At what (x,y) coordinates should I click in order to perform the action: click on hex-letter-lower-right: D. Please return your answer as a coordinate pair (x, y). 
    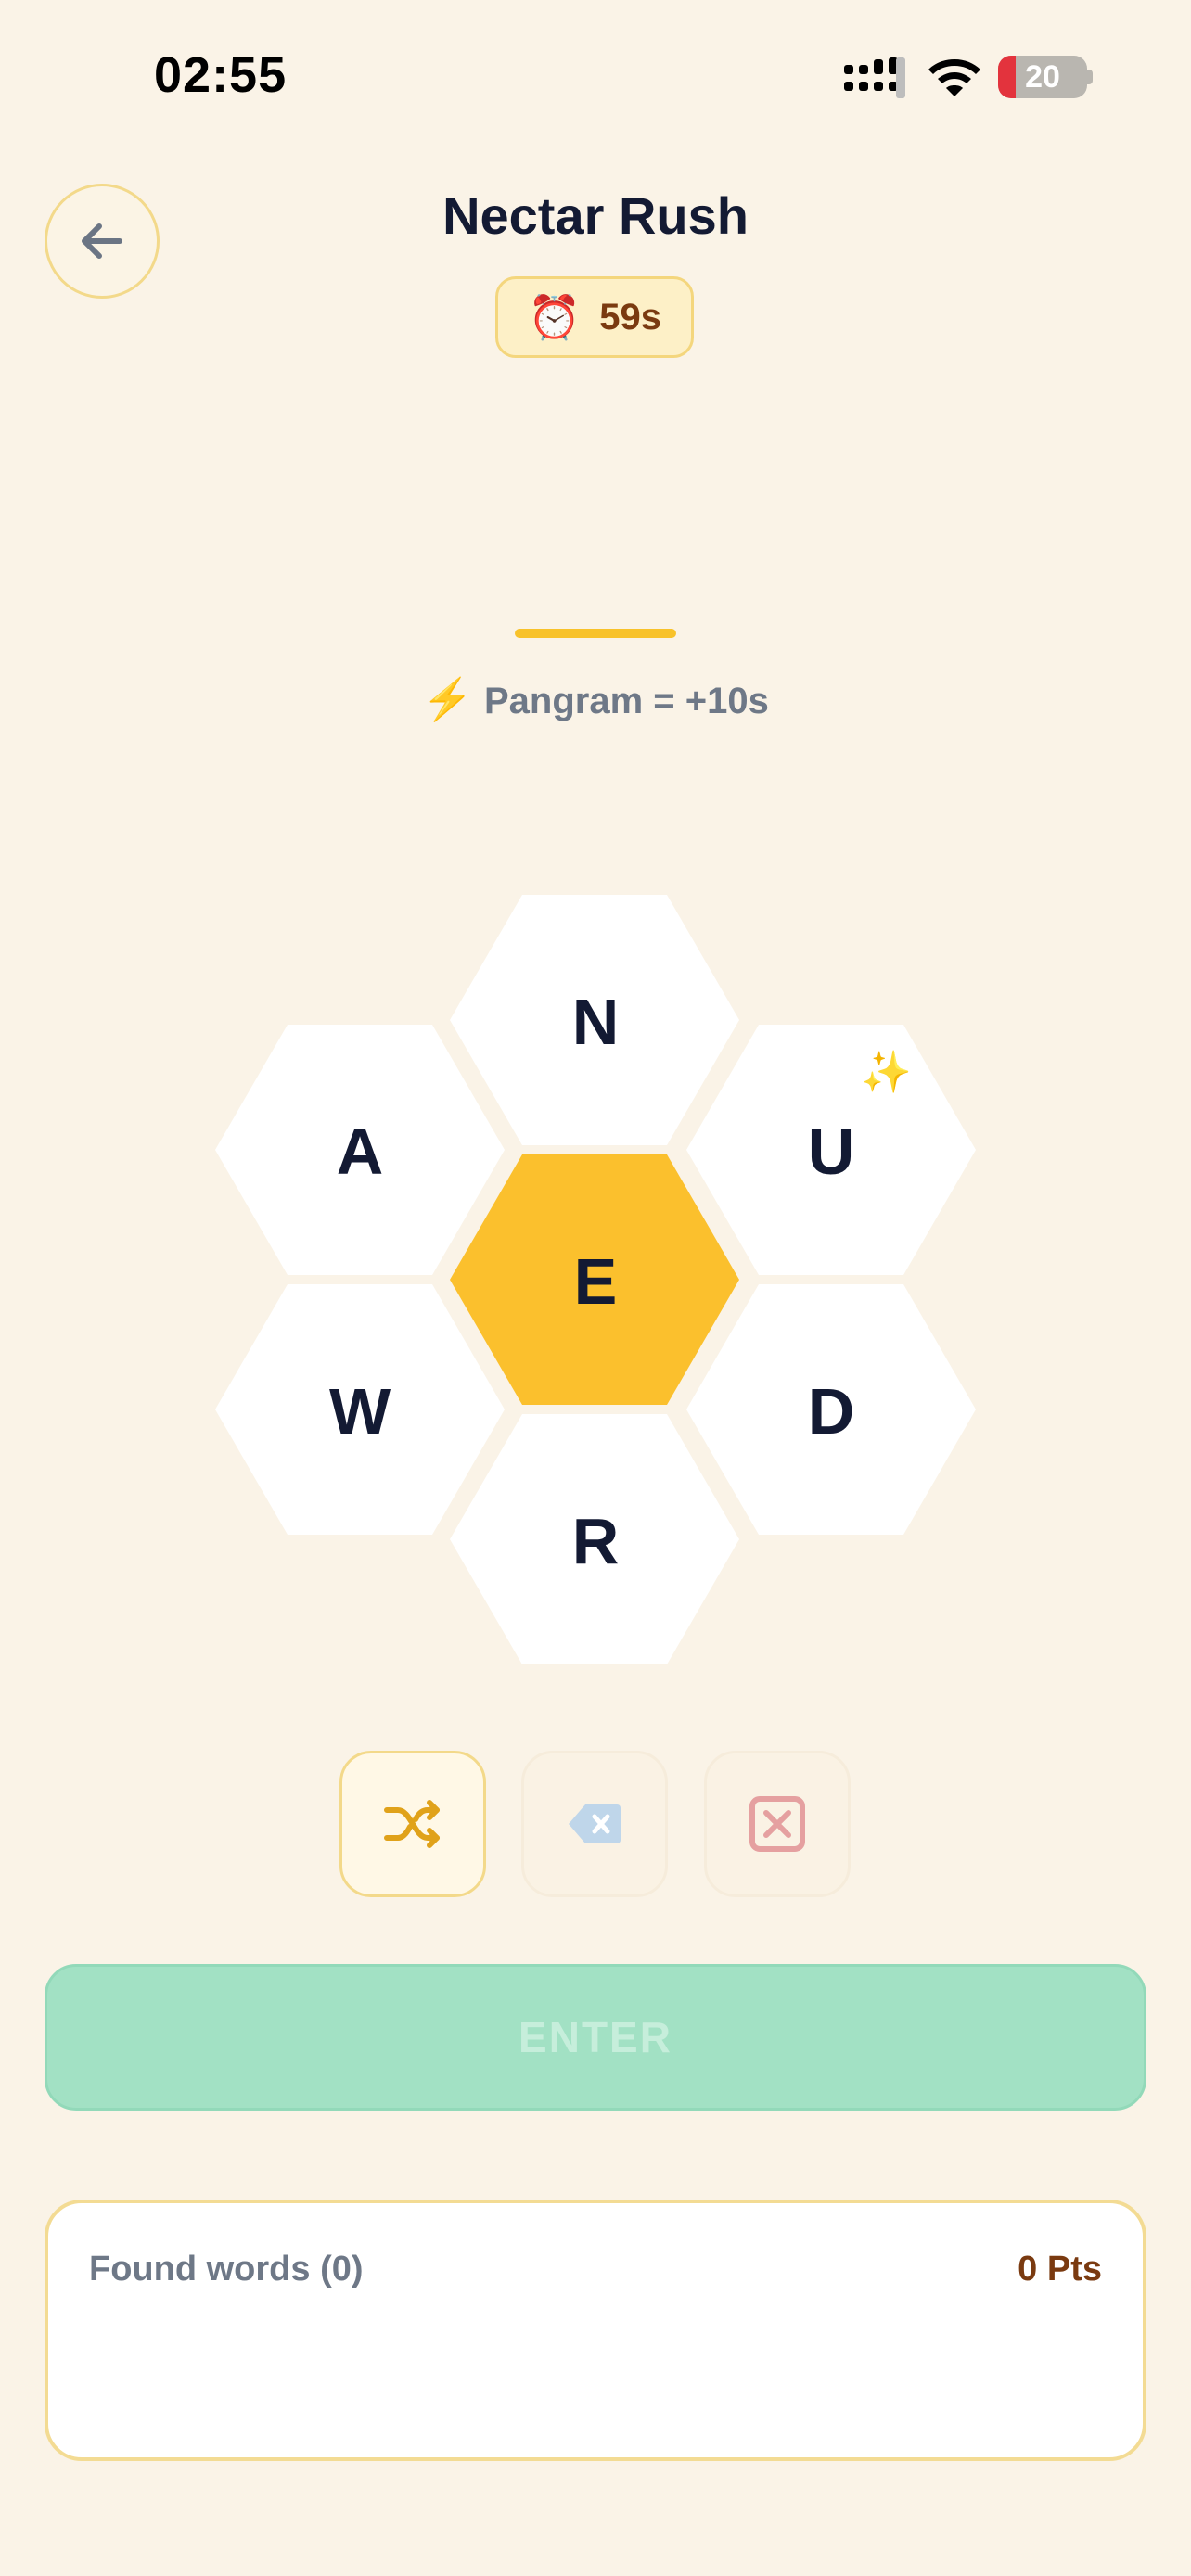
    Looking at the image, I should click on (831, 1411).